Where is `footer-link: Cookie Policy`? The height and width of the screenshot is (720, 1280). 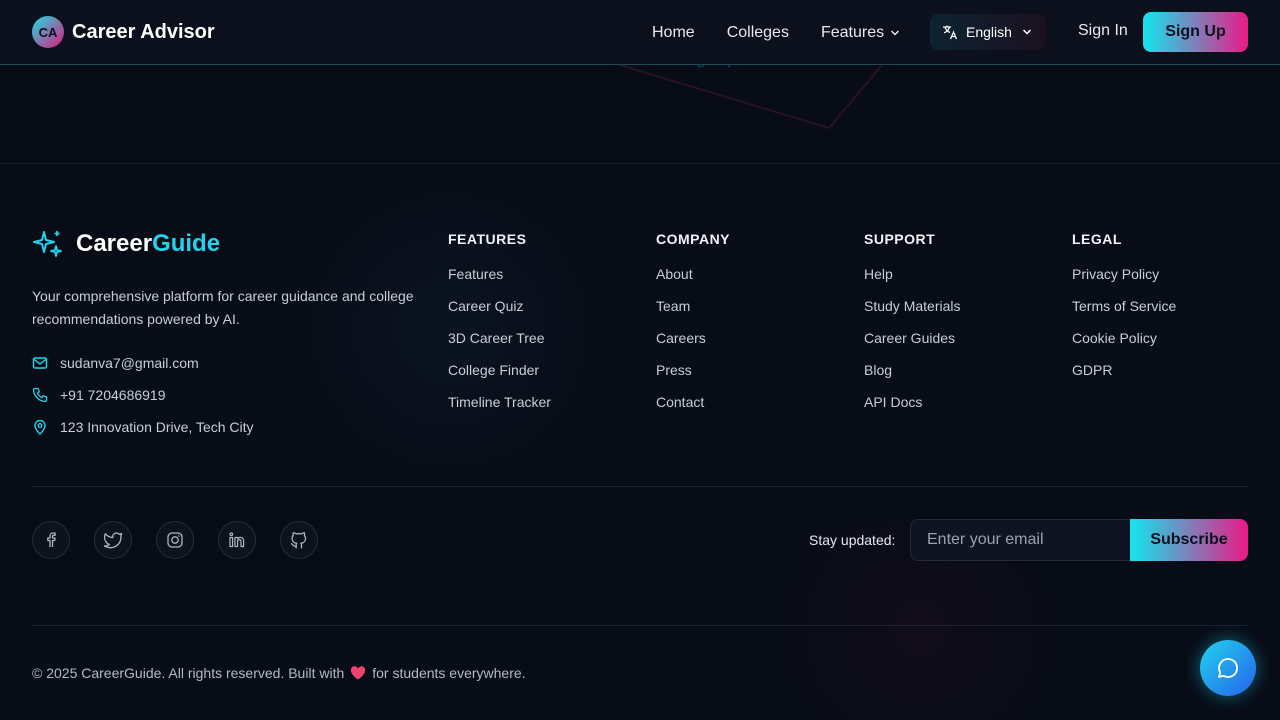
footer-link: Cookie Policy is located at coordinates (1124, 345).